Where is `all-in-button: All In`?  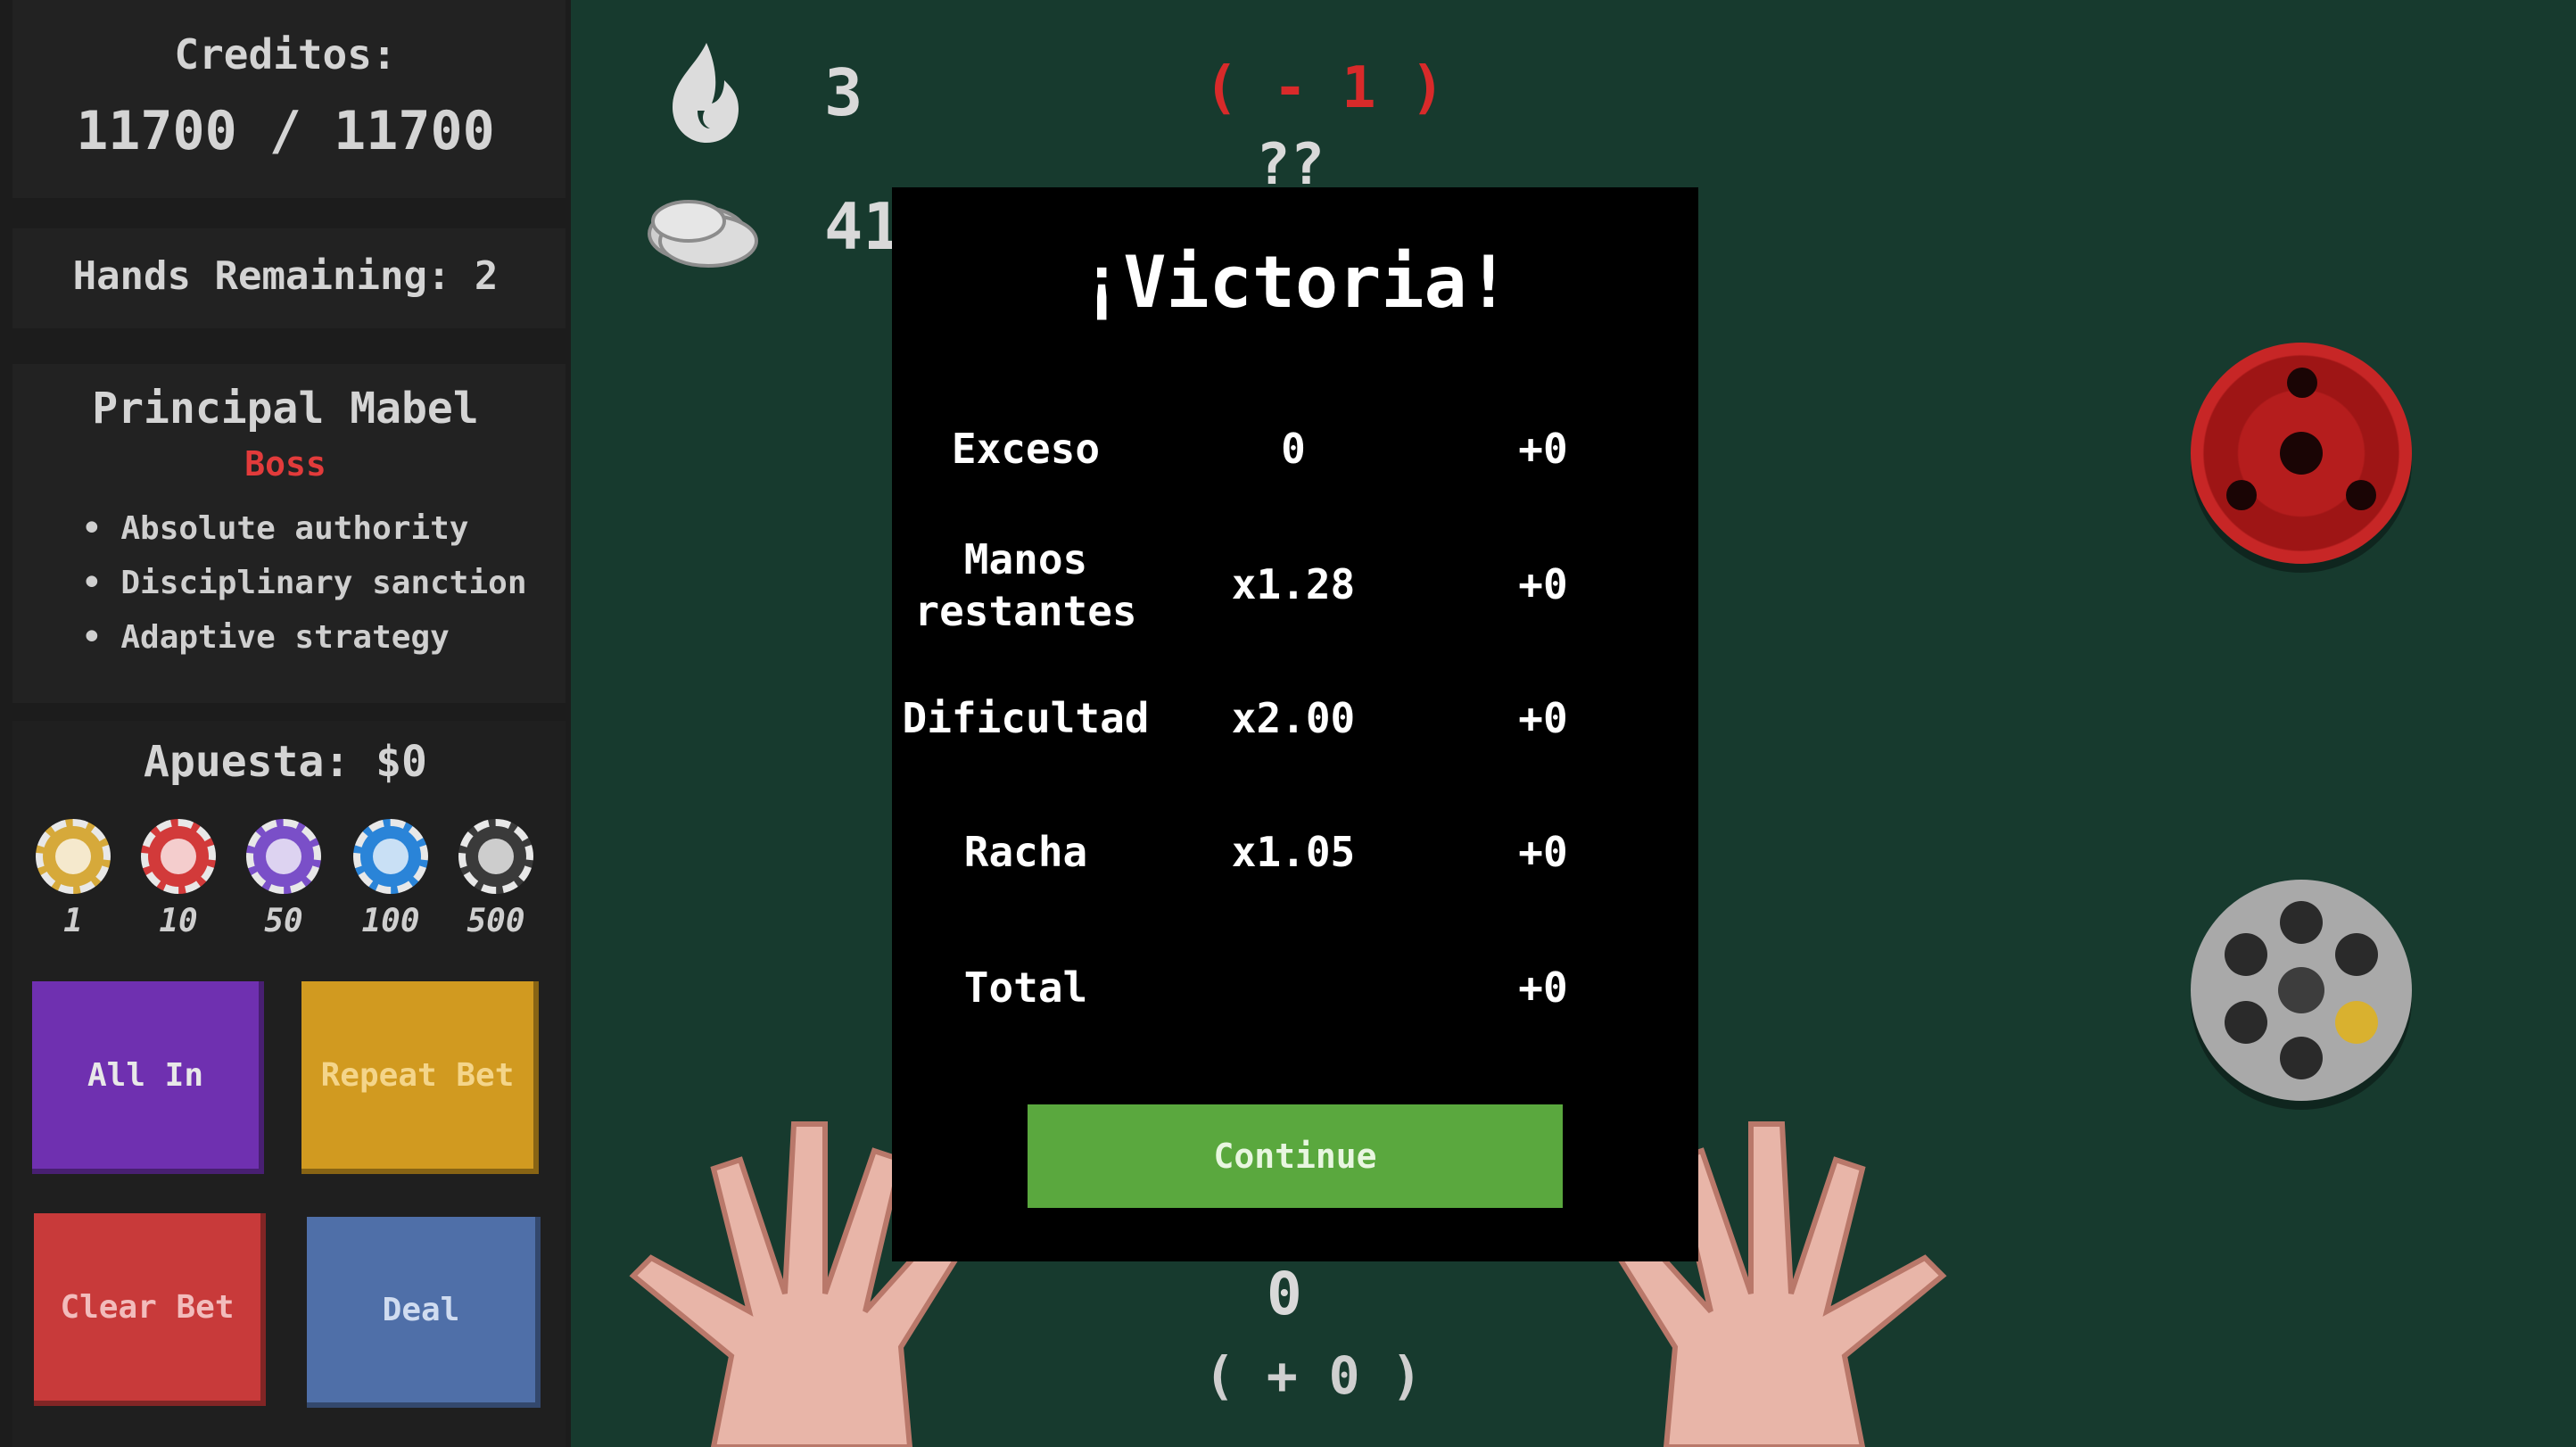 all-in-button: All In is located at coordinates (148, 1077).